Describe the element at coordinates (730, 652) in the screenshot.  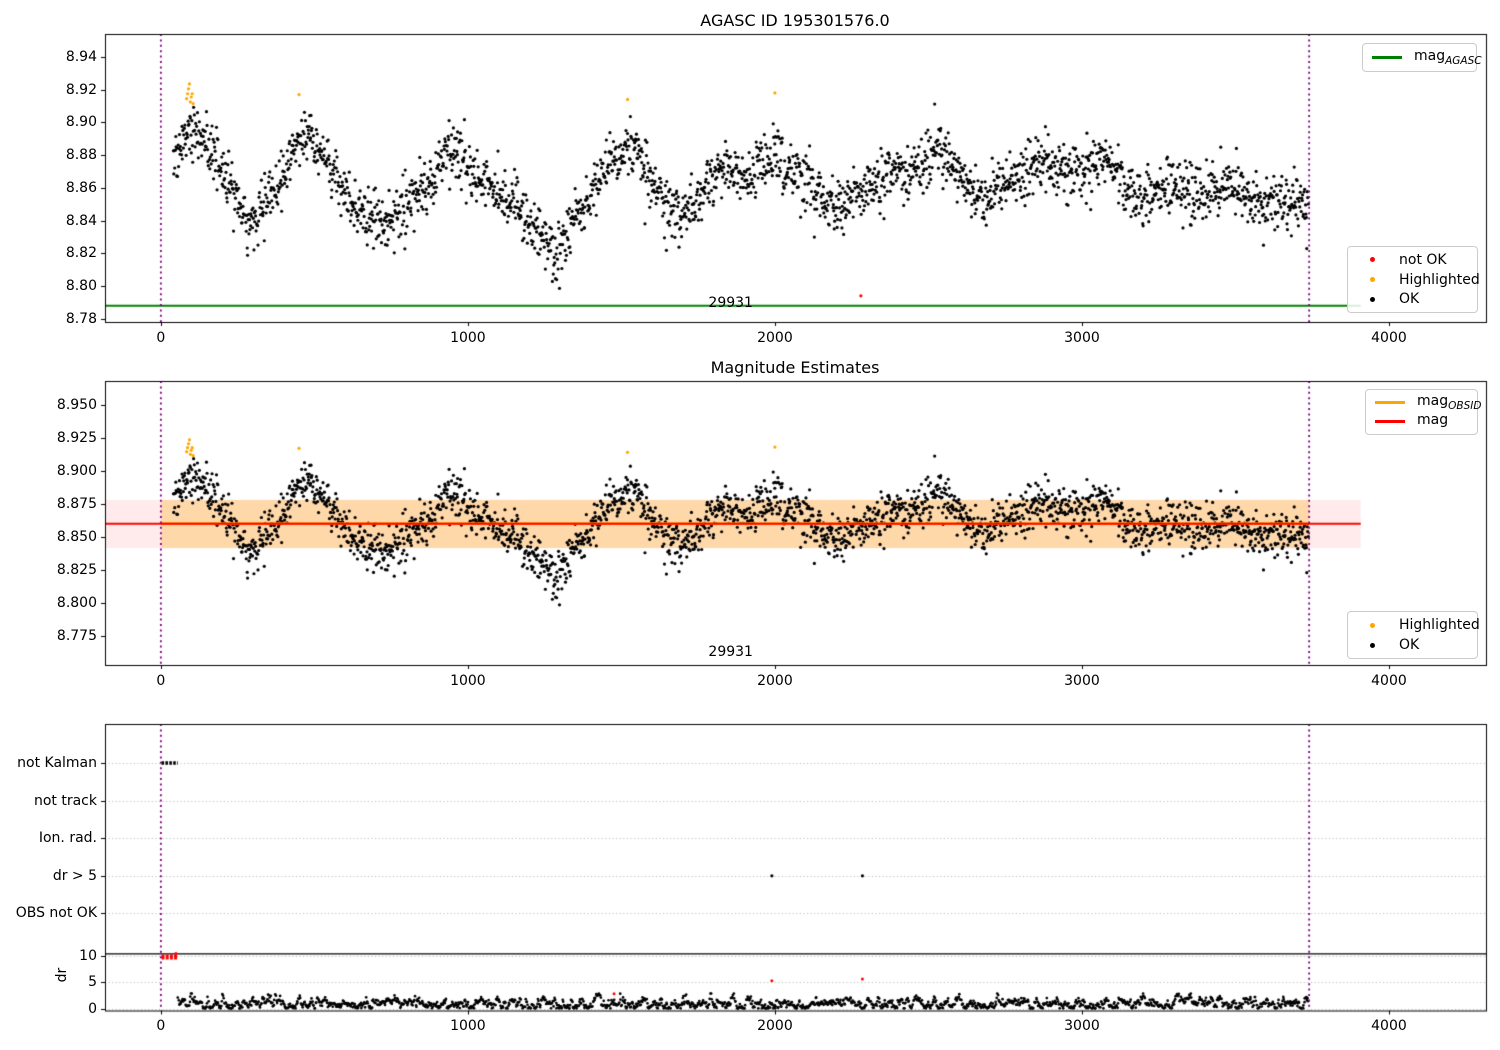
I see `obsid-annotation-middle: 29931` at that location.